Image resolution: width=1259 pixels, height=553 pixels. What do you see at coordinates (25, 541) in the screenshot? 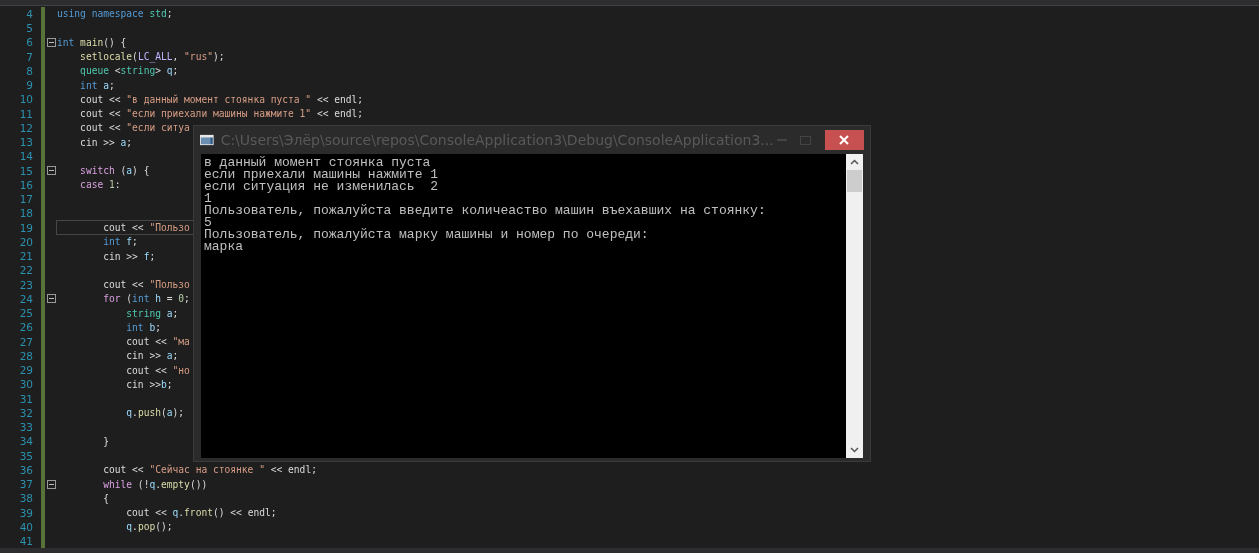
I see `line-number: 41` at bounding box center [25, 541].